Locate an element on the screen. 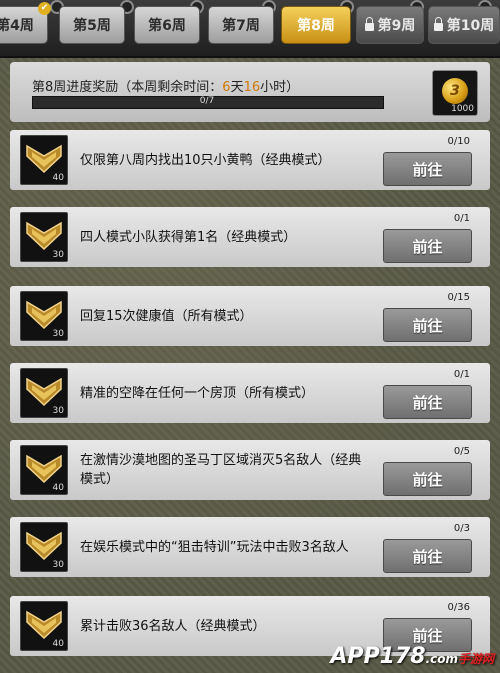 This screenshot has width=500, height=673. task-row: 30 在娱乐模式中的“狙击特训”玩法中击败3名敌人 0/3 前往 is located at coordinates (250, 547).